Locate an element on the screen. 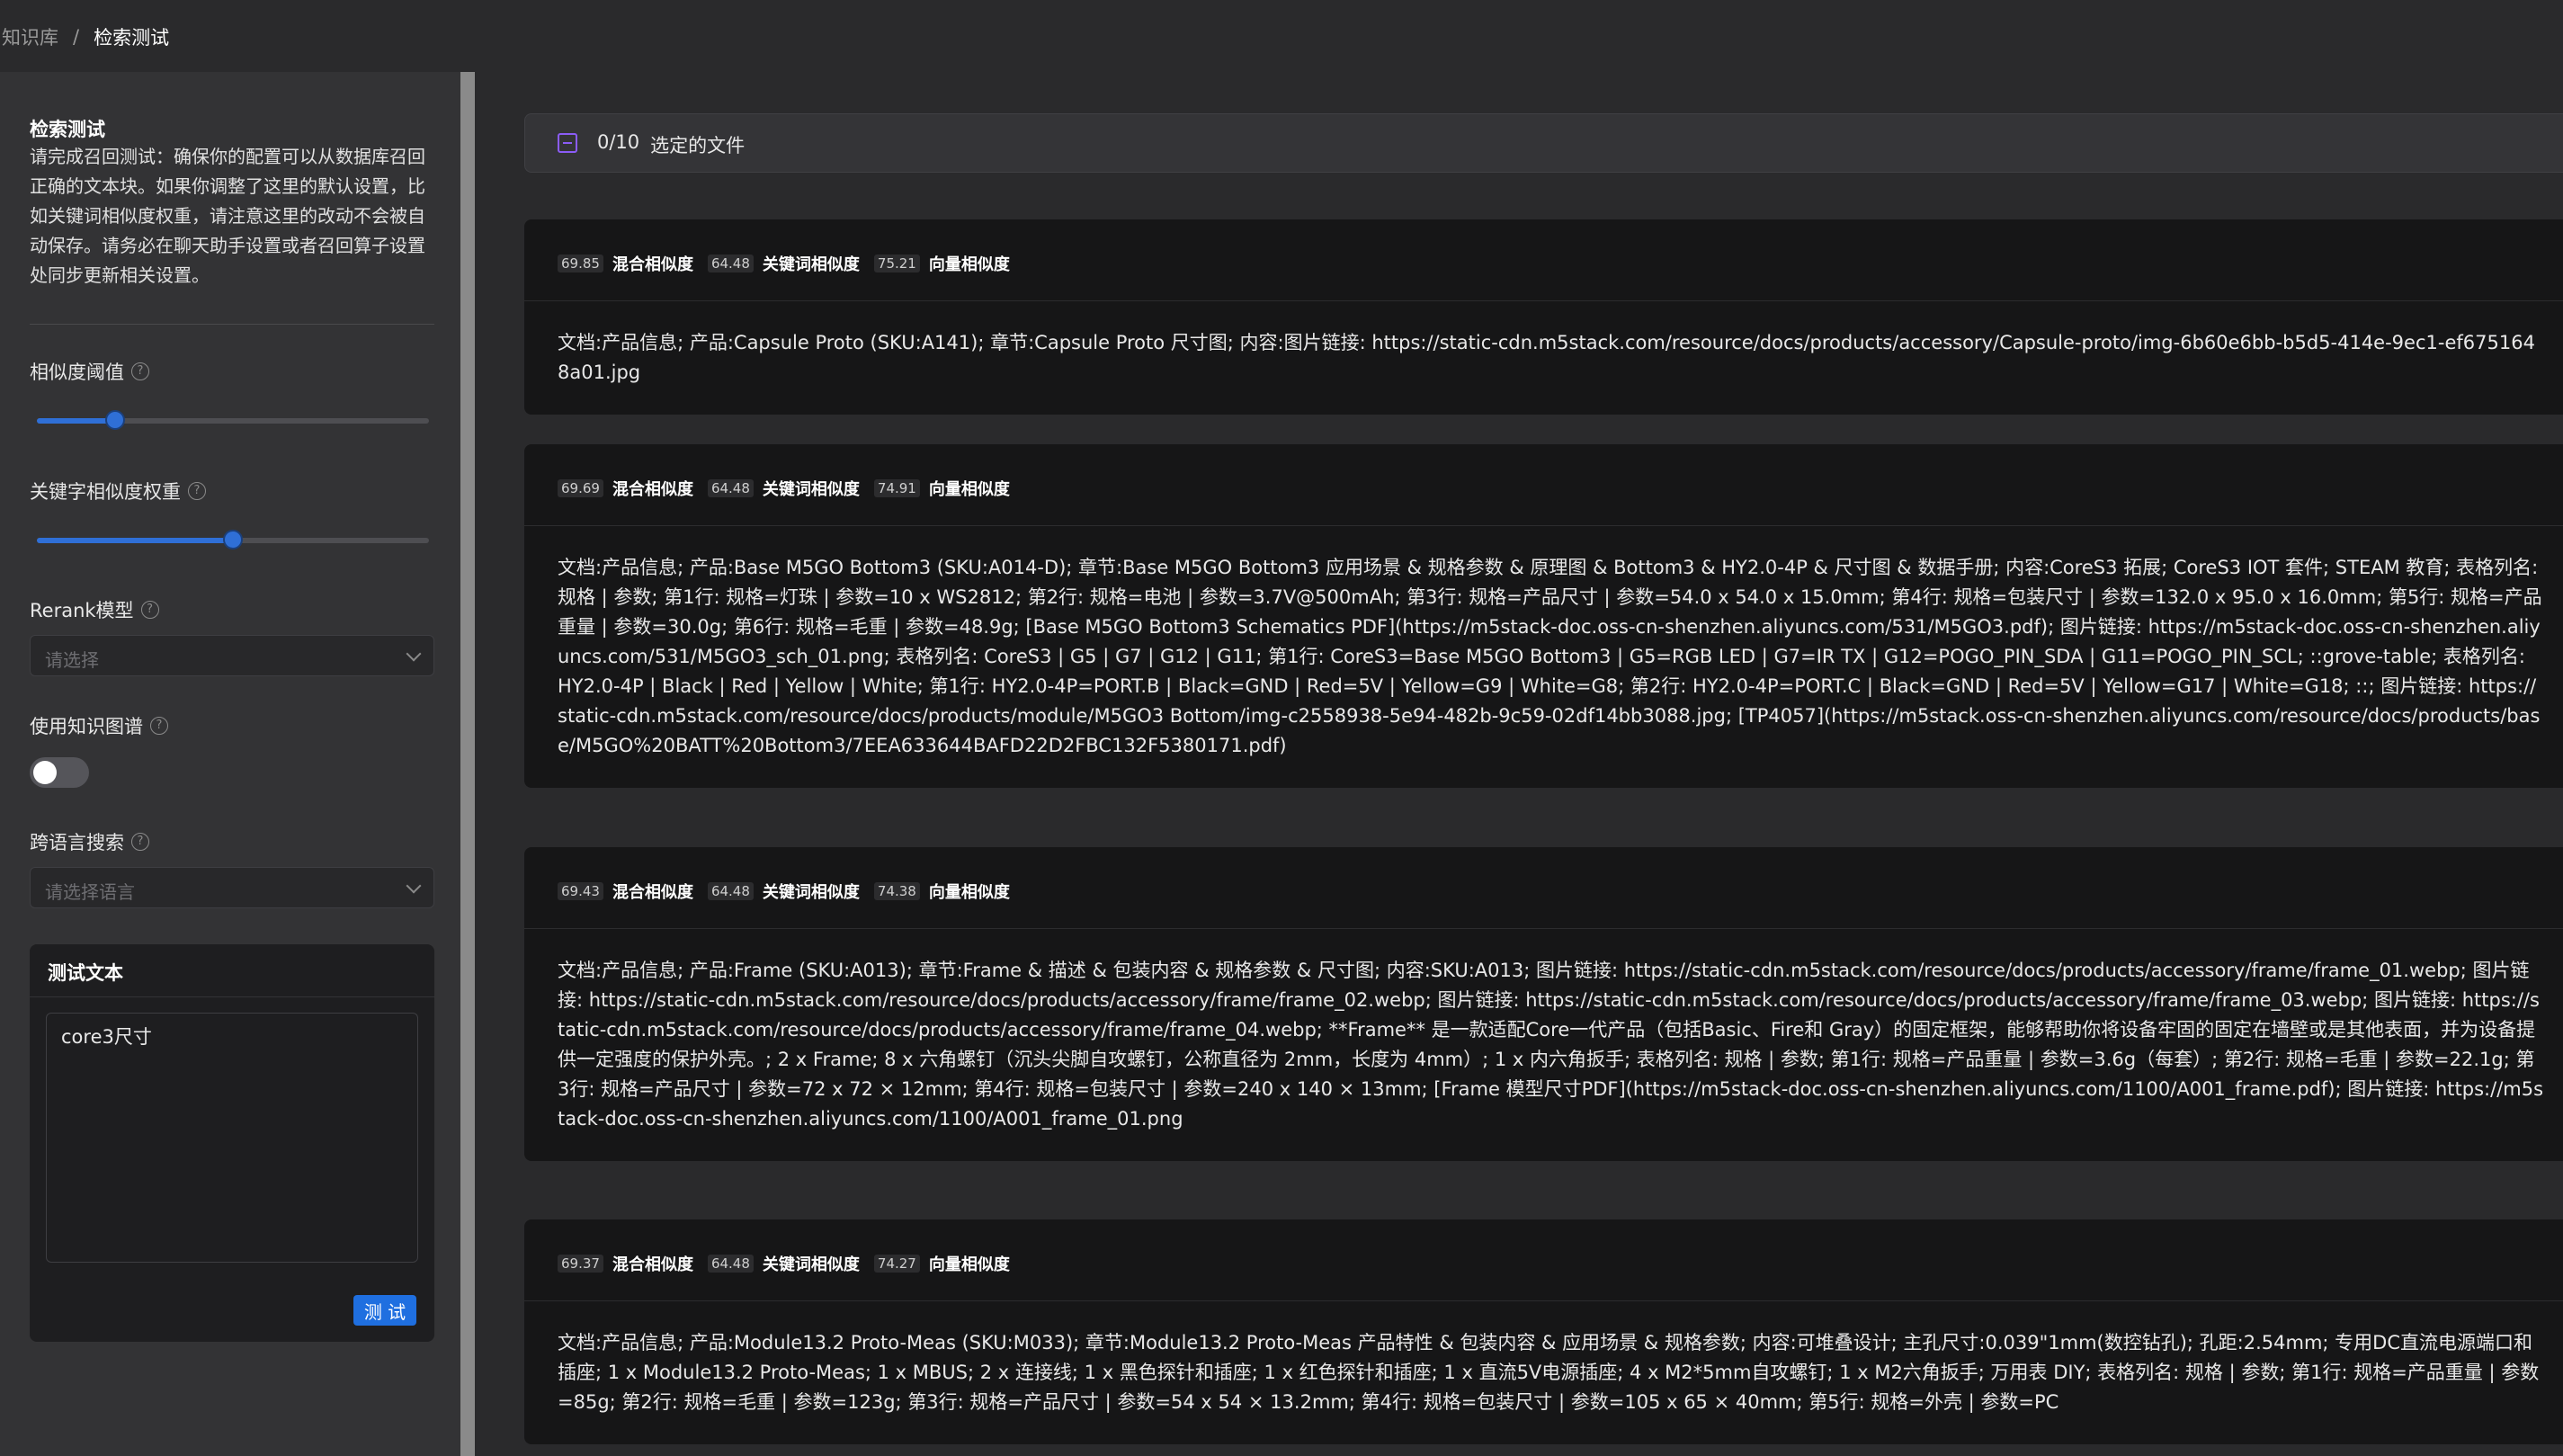  vector-score: 74.27 is located at coordinates (896, 1264).